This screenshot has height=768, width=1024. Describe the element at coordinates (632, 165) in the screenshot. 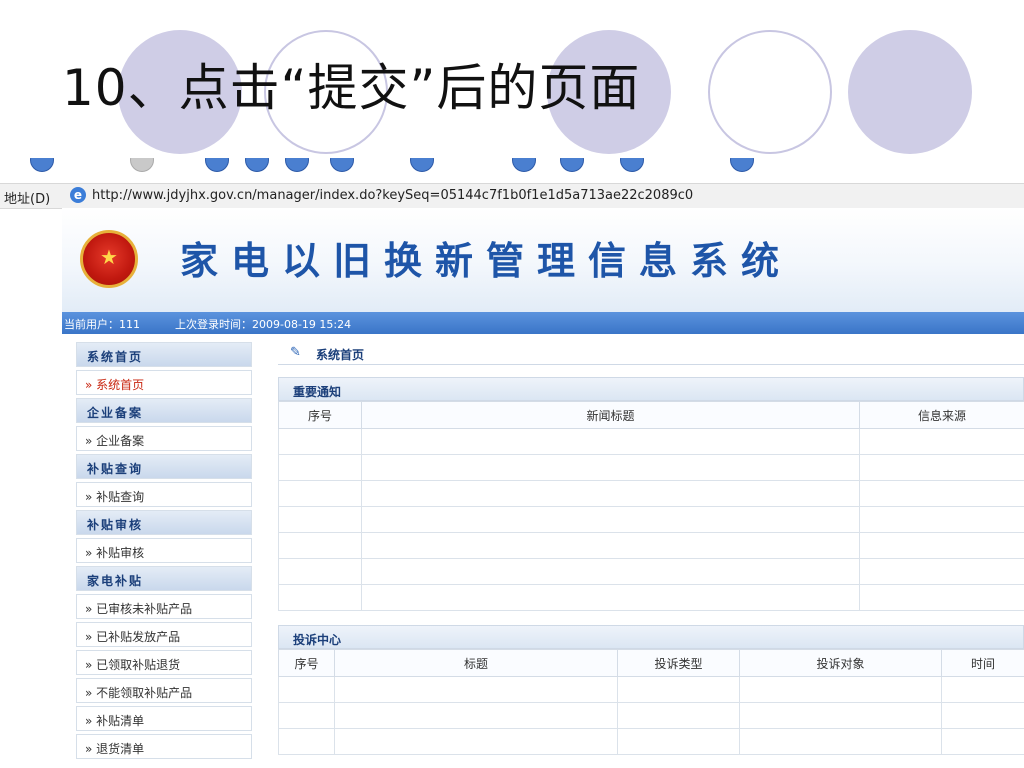

I see `print-icon` at that location.